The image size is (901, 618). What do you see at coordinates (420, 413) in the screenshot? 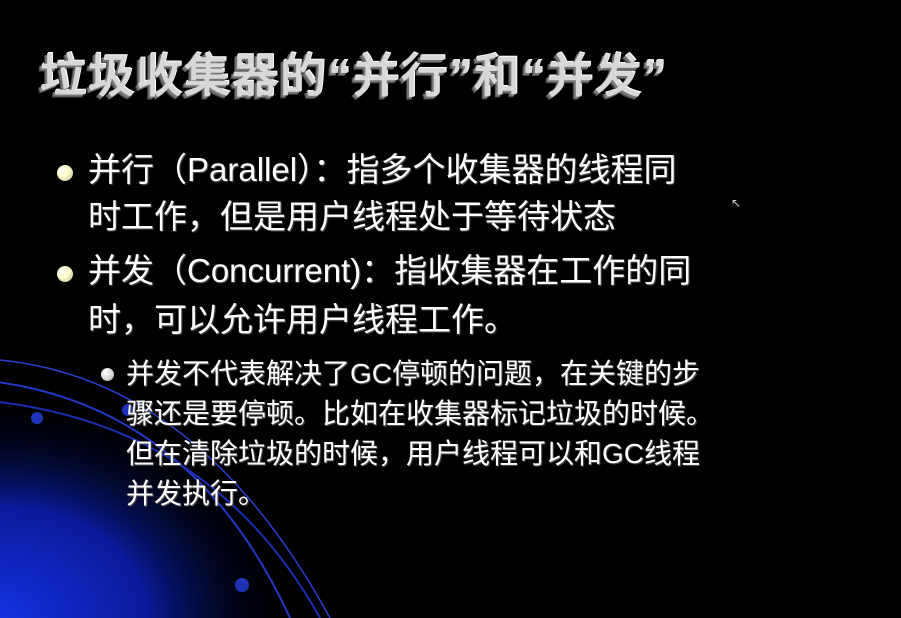
I see `sub-bullet-line-2: 骤还是要停顿。比如在收集器标记垃圾的时候。` at bounding box center [420, 413].